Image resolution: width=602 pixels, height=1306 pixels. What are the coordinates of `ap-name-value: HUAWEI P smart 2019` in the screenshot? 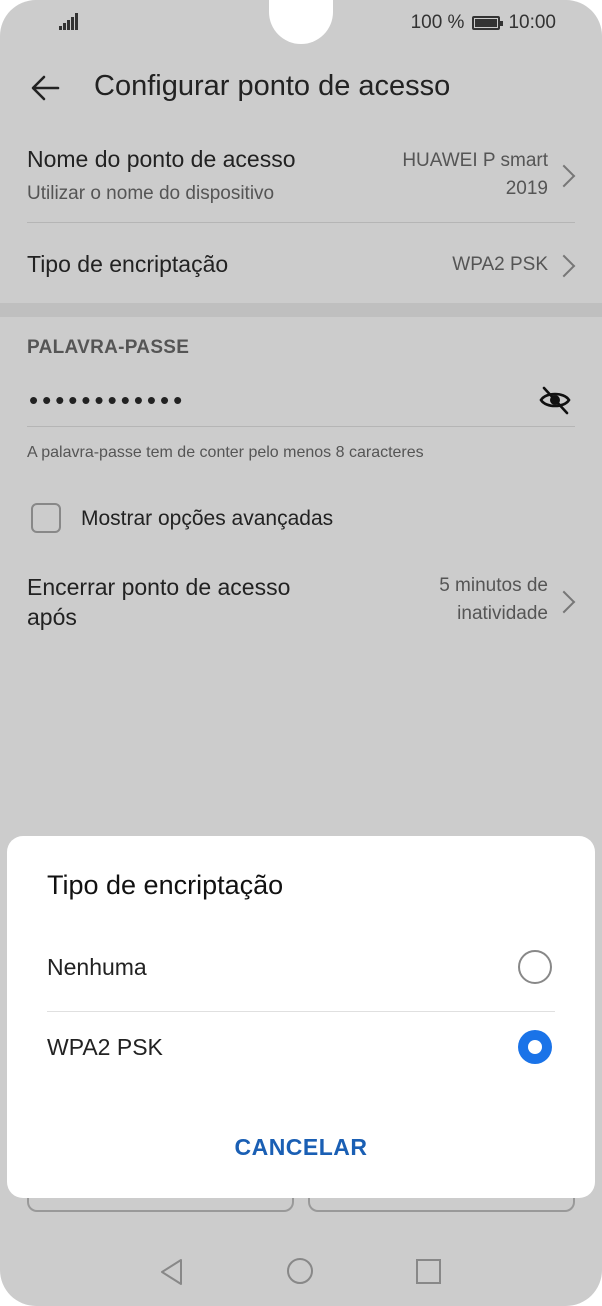 It's located at (475, 175).